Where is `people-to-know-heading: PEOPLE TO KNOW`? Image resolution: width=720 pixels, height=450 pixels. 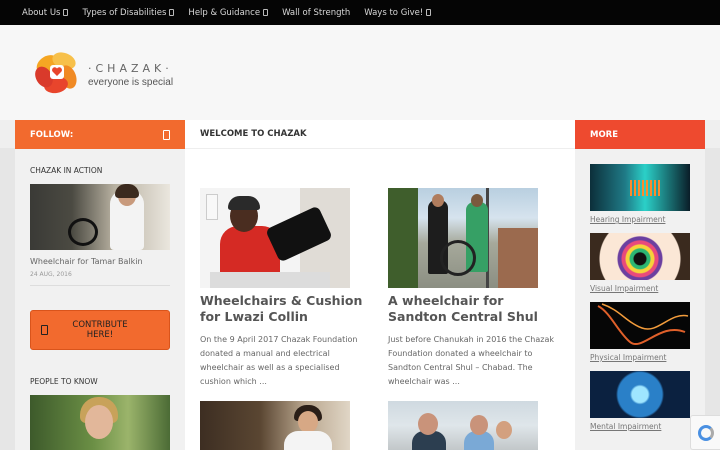
people-to-know-heading: PEOPLE TO KNOW is located at coordinates (64, 381).